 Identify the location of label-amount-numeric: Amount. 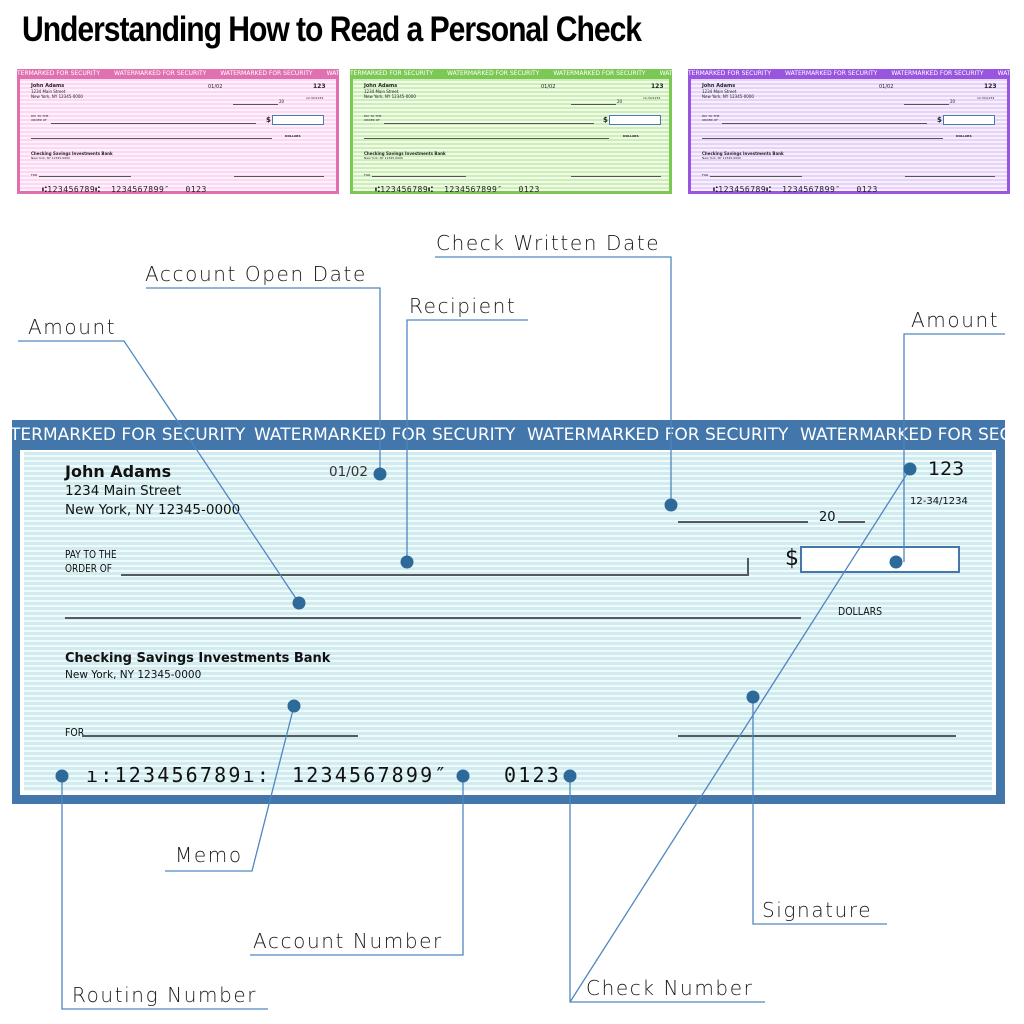
(955, 320).